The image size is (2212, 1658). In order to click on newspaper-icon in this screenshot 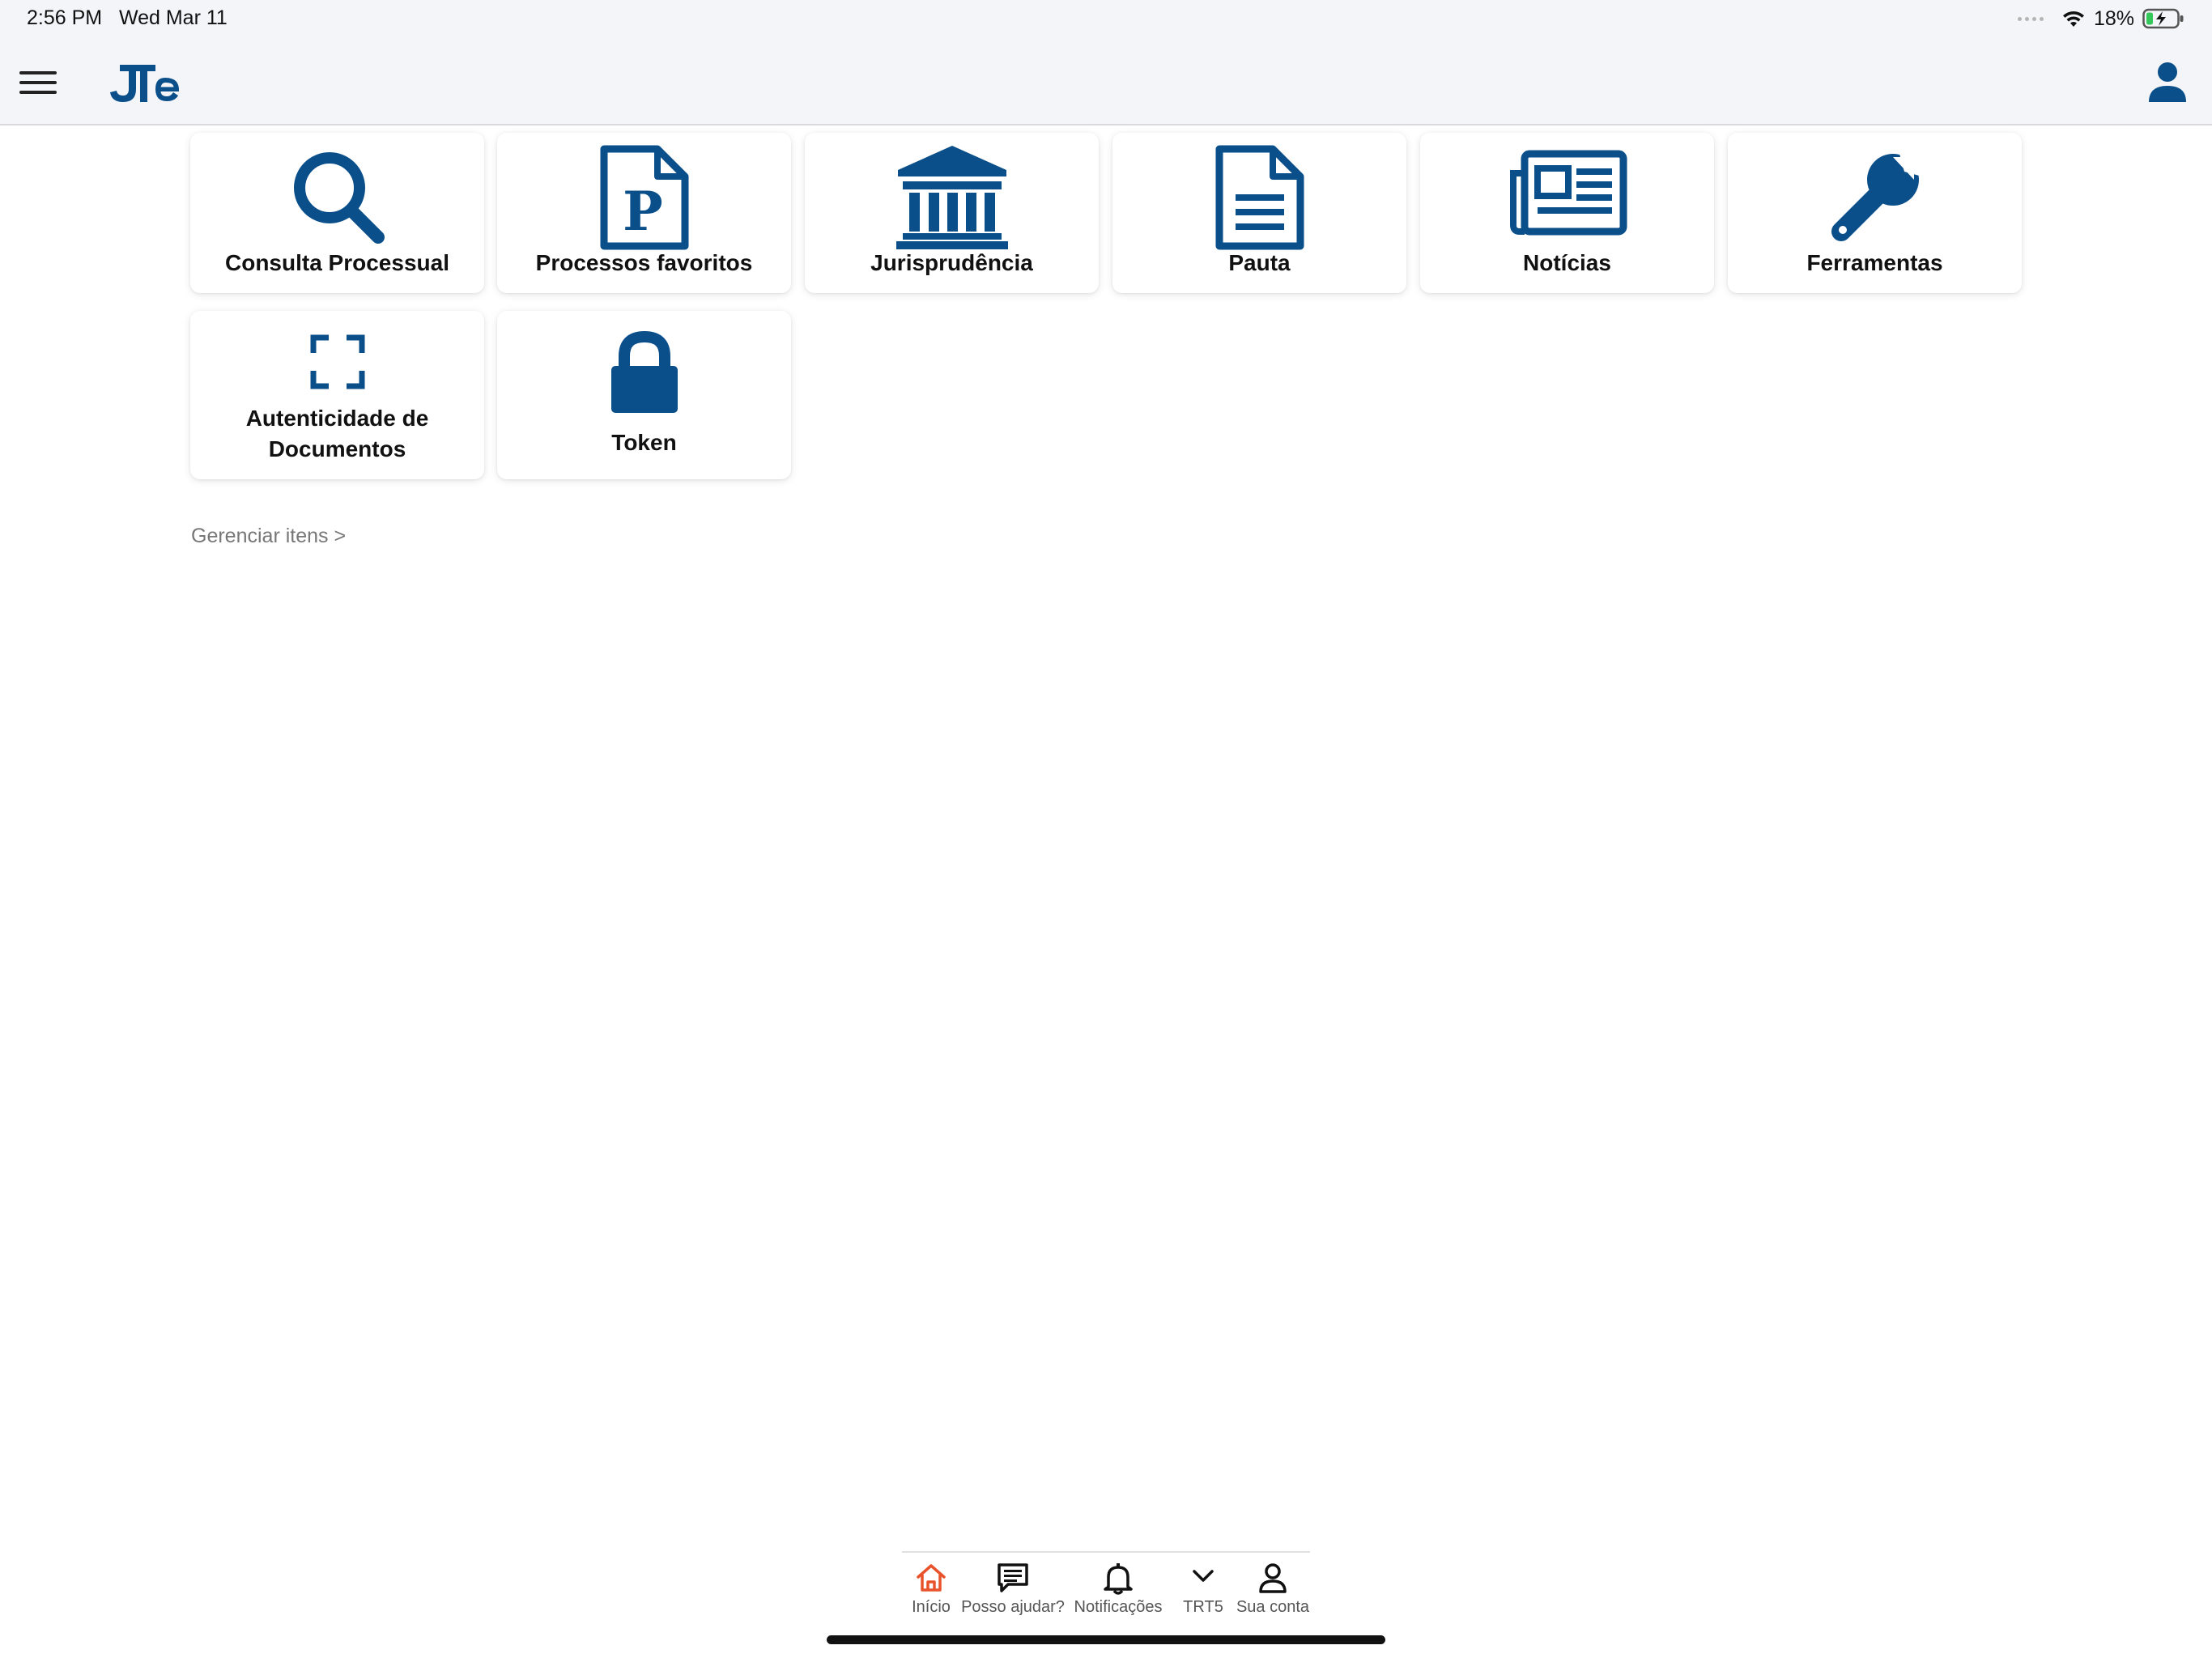, I will do `click(1568, 193)`.